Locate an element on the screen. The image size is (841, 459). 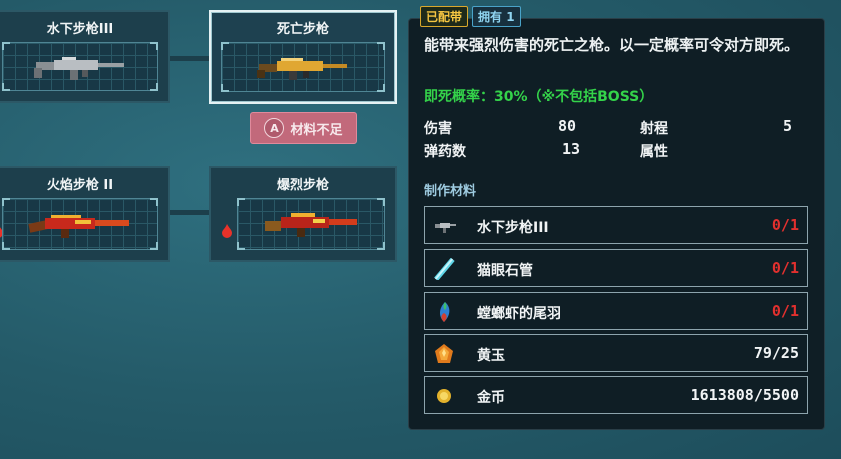
material-name: 螳螂虾的尾羽 is located at coordinates (519, 314).